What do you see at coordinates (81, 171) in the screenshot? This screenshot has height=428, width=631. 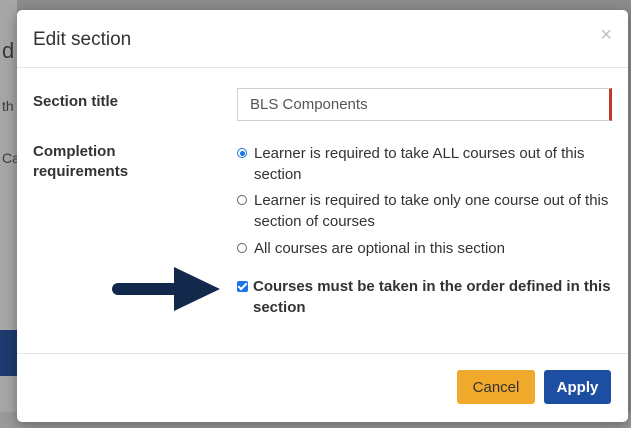 I see `completion-label-line2: requirements` at bounding box center [81, 171].